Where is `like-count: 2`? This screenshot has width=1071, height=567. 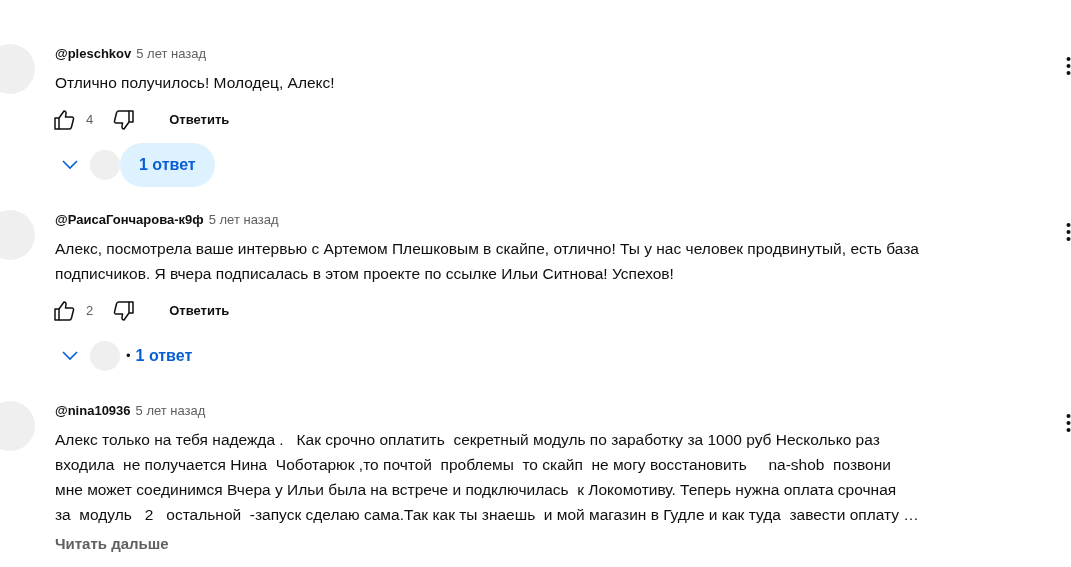
like-count: 2 is located at coordinates (90, 311).